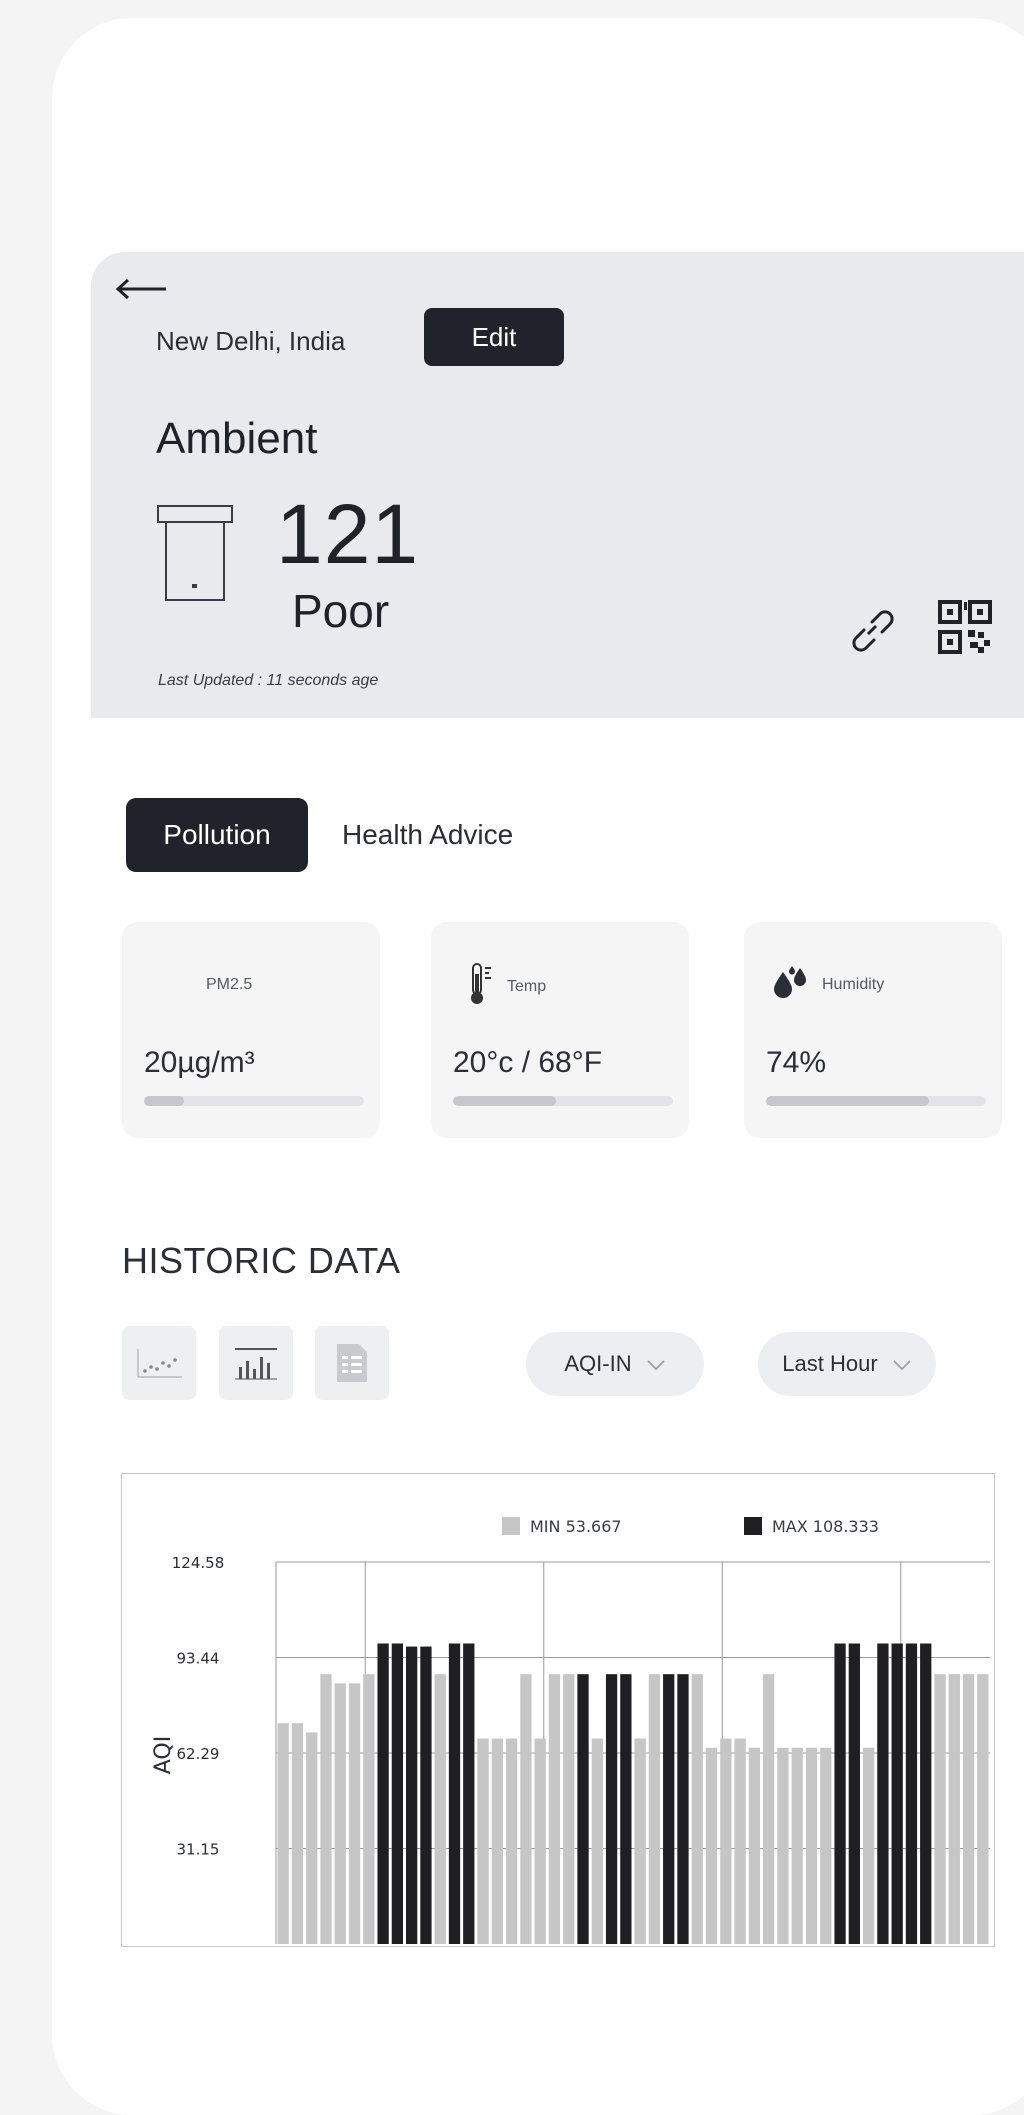 This screenshot has width=1024, height=2115. What do you see at coordinates (873, 1030) in the screenshot?
I see `metric-card-humidity: Humidity 74%` at bounding box center [873, 1030].